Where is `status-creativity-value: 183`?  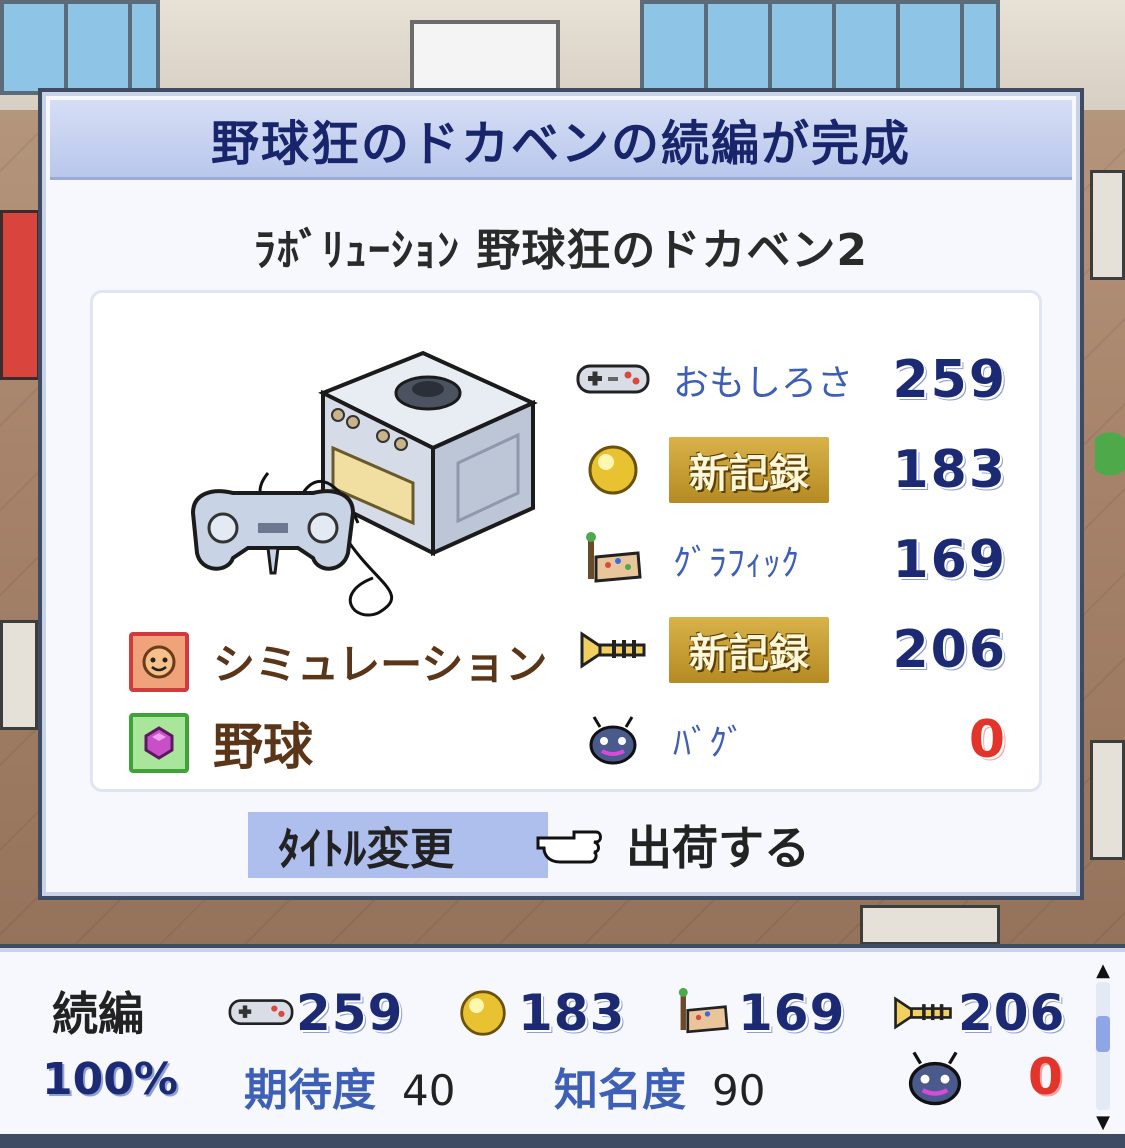
status-creativity-value: 183 is located at coordinates (572, 1013).